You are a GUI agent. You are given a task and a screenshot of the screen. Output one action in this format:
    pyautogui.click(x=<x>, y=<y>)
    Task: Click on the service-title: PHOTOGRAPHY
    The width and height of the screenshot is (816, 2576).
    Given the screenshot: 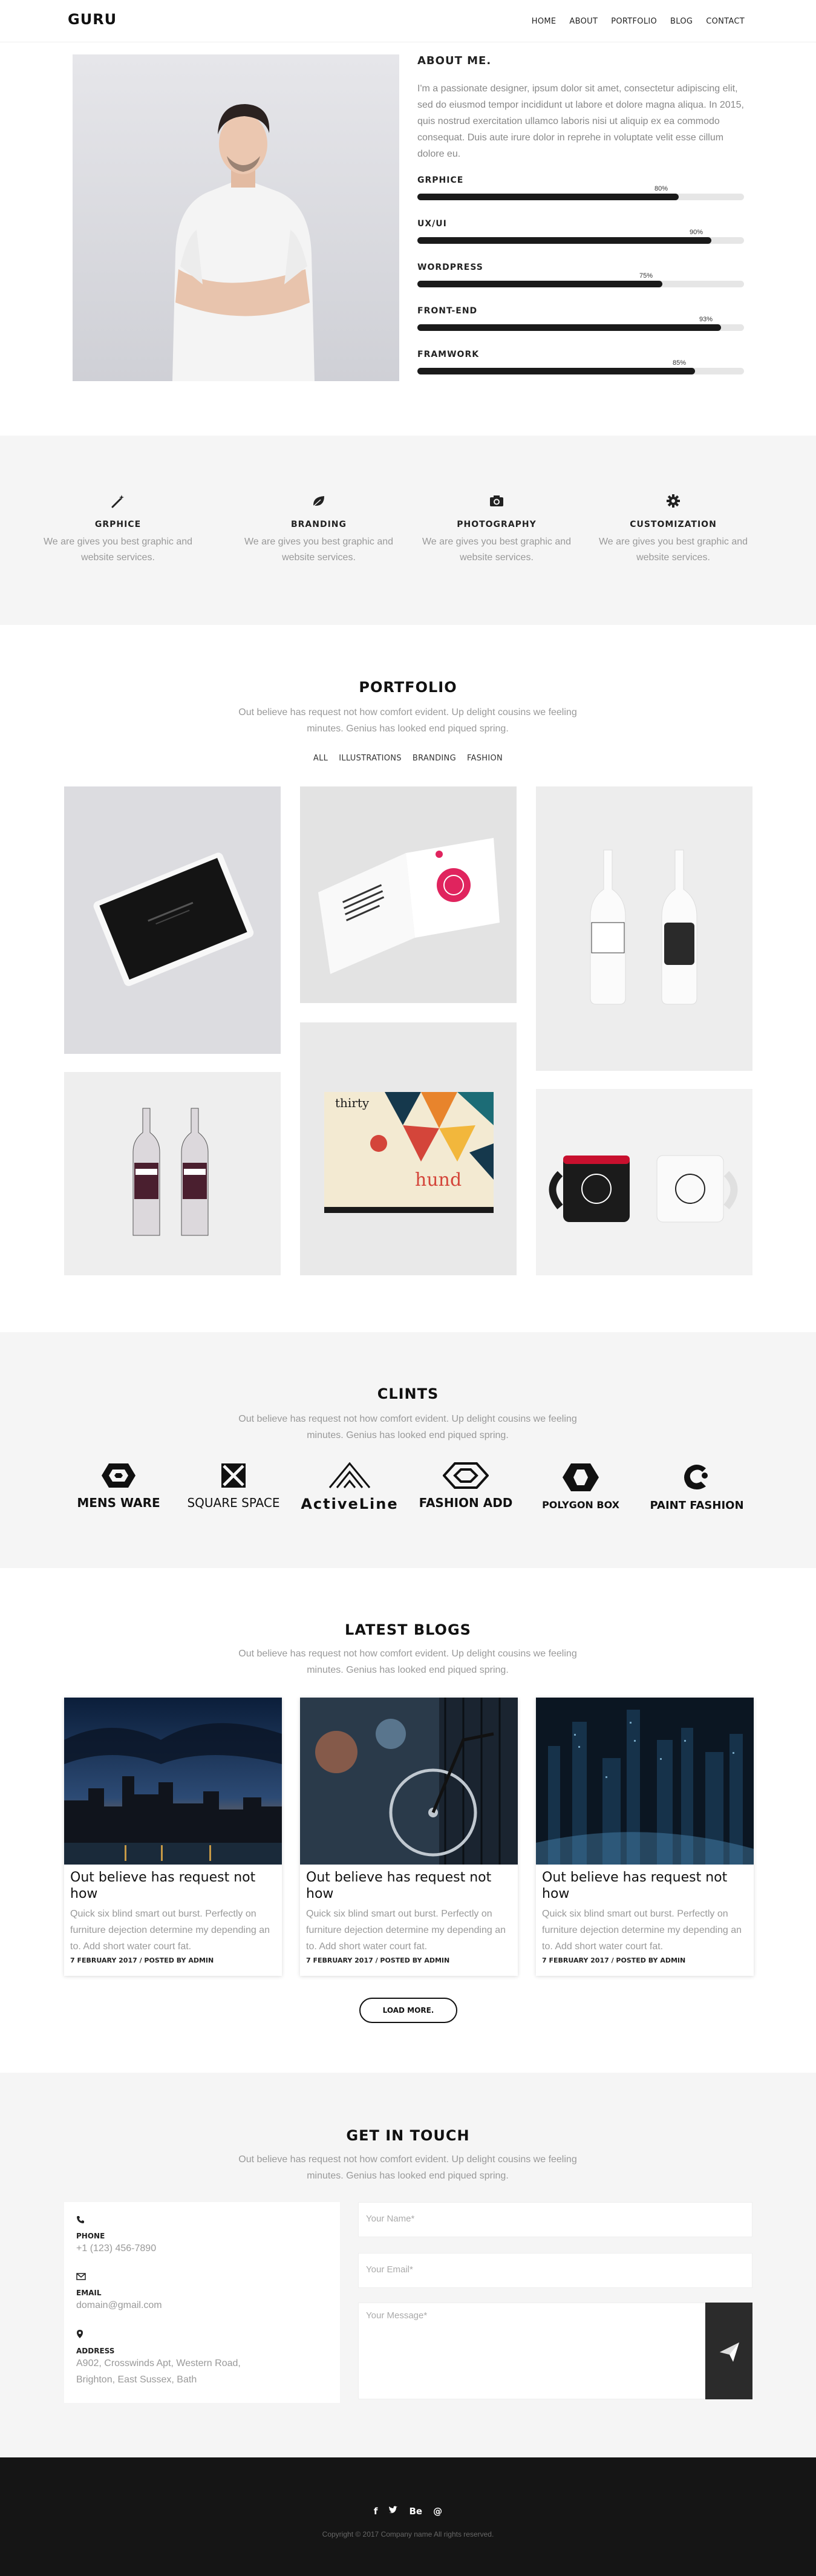 What is the action you would take?
    pyautogui.click(x=497, y=524)
    